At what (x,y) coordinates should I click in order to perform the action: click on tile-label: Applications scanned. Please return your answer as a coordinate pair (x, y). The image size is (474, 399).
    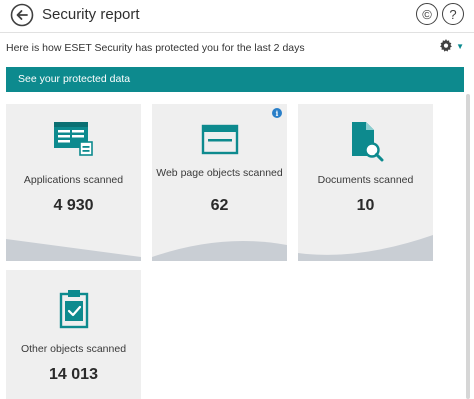
    Looking at the image, I should click on (73, 180).